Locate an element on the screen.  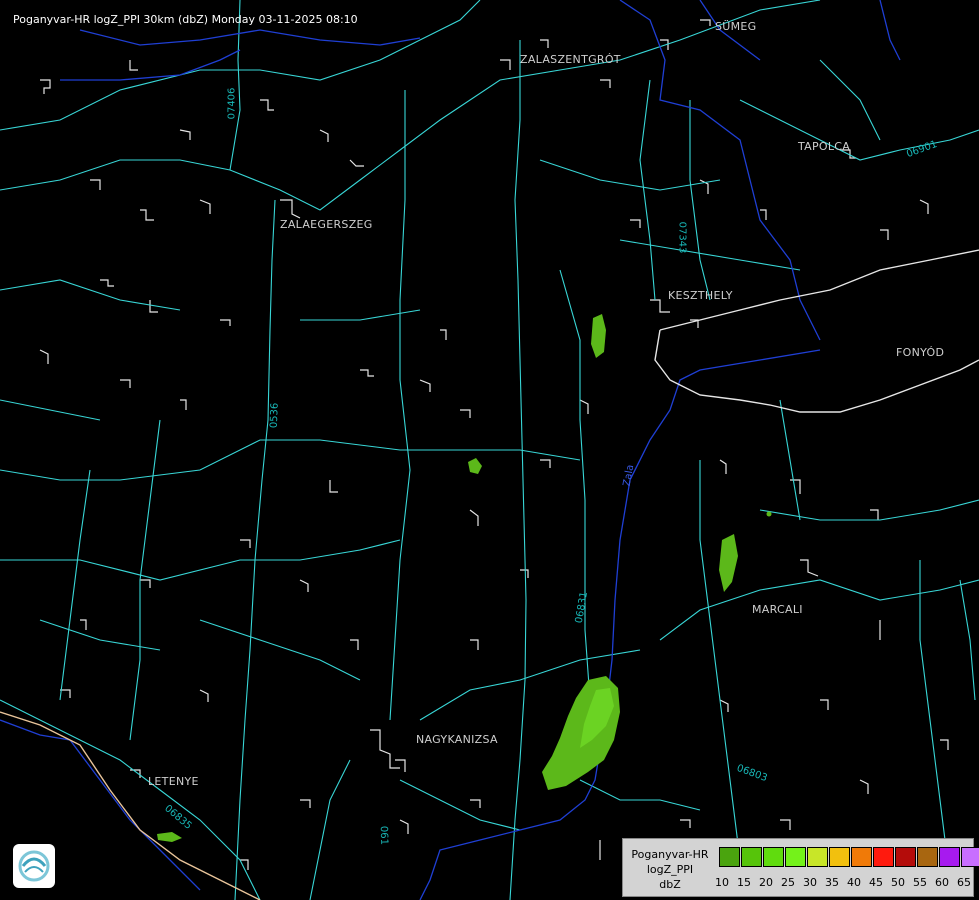
town-label-nagykanizsa: NAGYKANIZSA is located at coordinates (457, 739).